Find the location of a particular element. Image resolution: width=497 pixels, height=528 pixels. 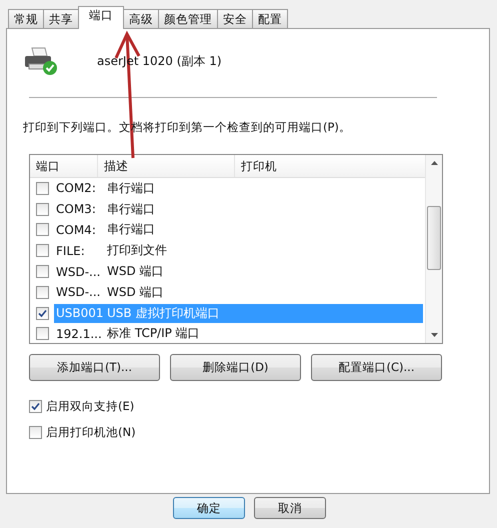

port-description: 打印到文件 is located at coordinates (137, 251).